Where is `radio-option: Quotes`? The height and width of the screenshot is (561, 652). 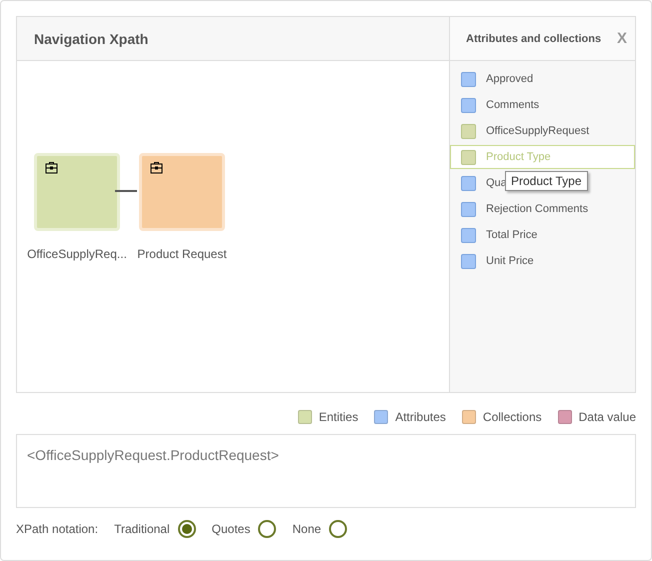
radio-option: Quotes is located at coordinates (244, 529).